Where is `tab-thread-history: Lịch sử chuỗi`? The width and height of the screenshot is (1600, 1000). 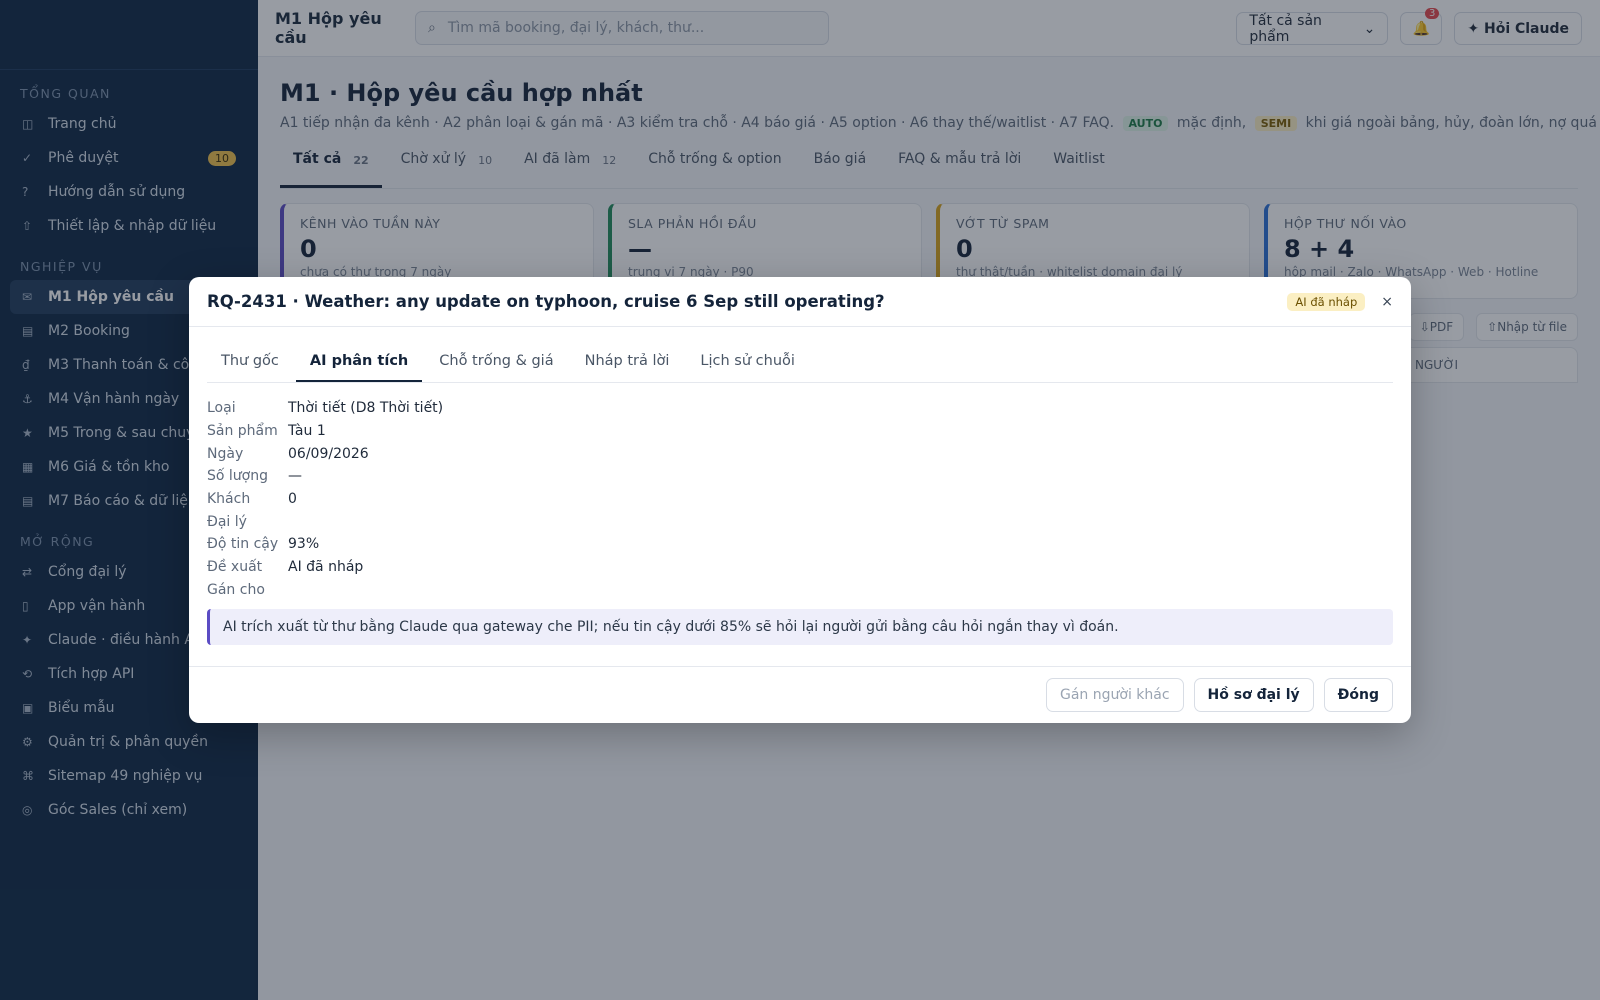 tab-thread-history: Lịch sử chuỗi is located at coordinates (747, 361).